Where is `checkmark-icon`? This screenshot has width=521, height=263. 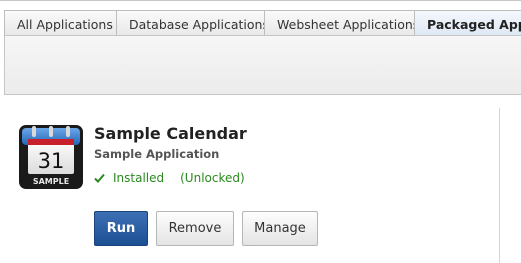 checkmark-icon is located at coordinates (99, 178).